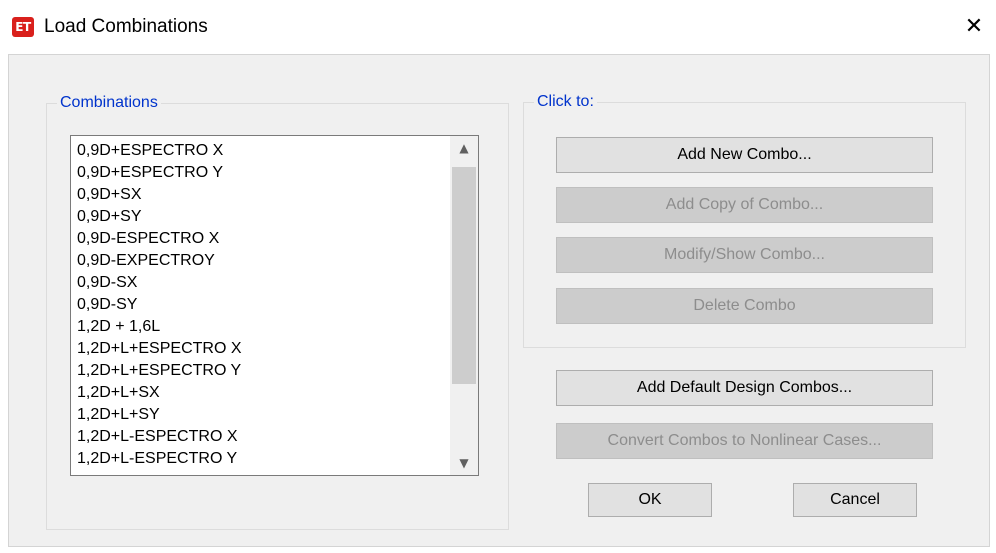  I want to click on scroll-up-icon: ▲, so click(464, 148).